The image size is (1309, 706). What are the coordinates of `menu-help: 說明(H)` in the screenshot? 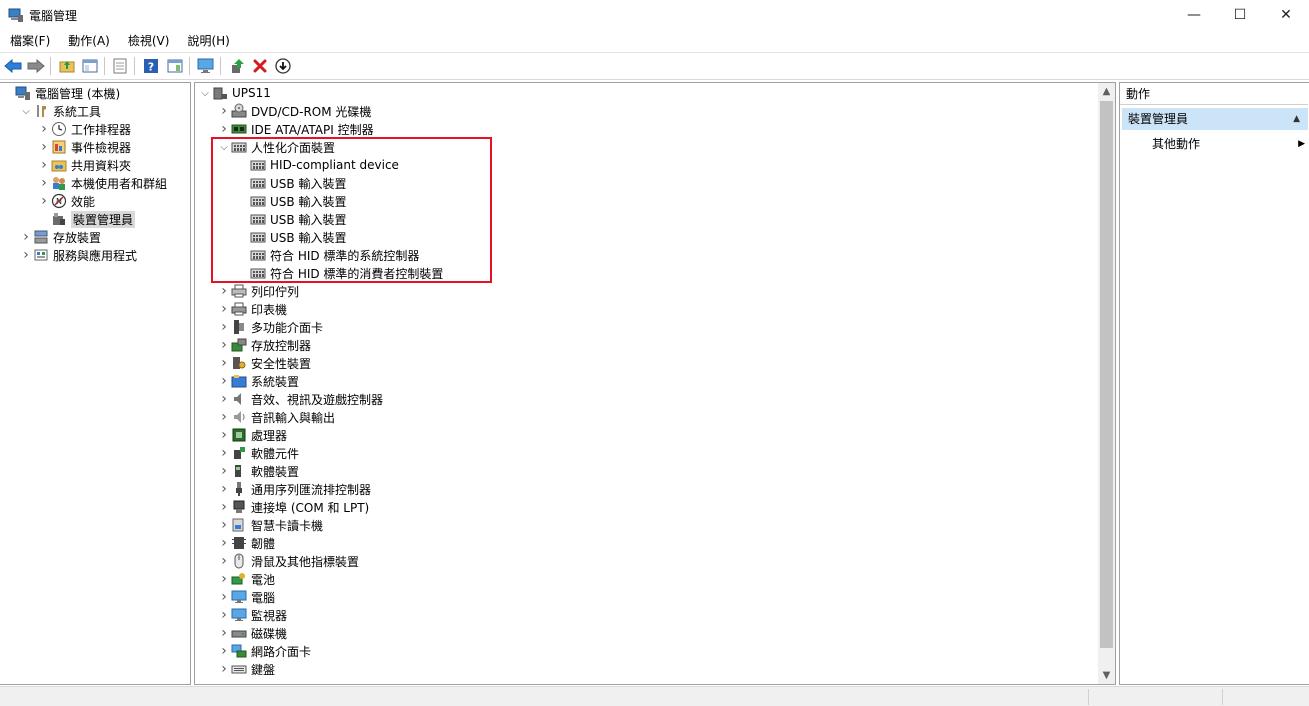 It's located at (207, 41).